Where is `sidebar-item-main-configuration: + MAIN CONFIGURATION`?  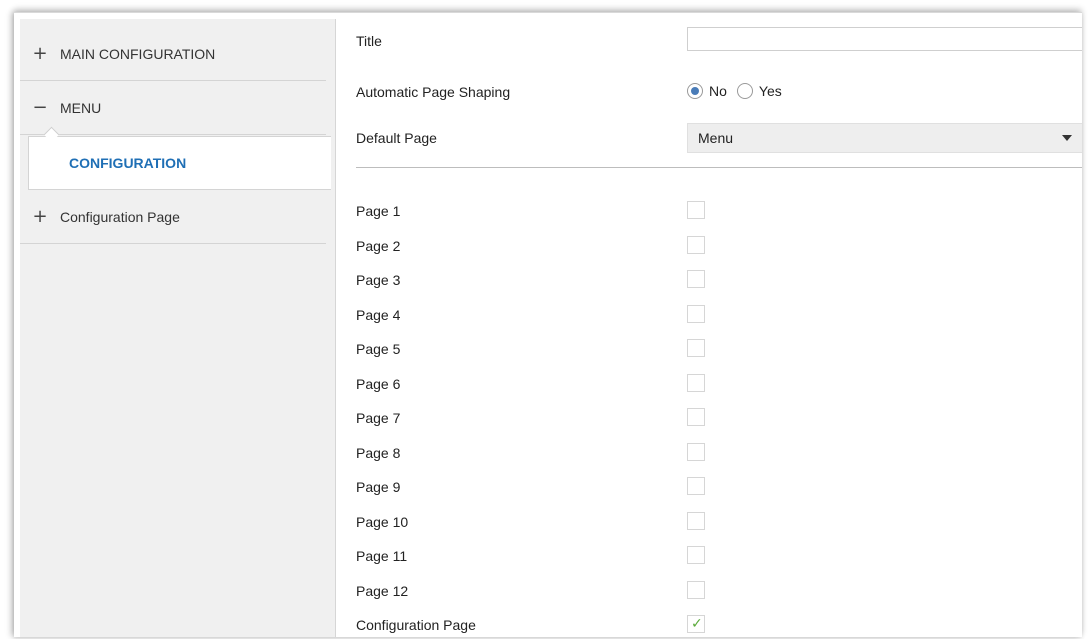 sidebar-item-main-configuration: + MAIN CONFIGURATION is located at coordinates (173, 54).